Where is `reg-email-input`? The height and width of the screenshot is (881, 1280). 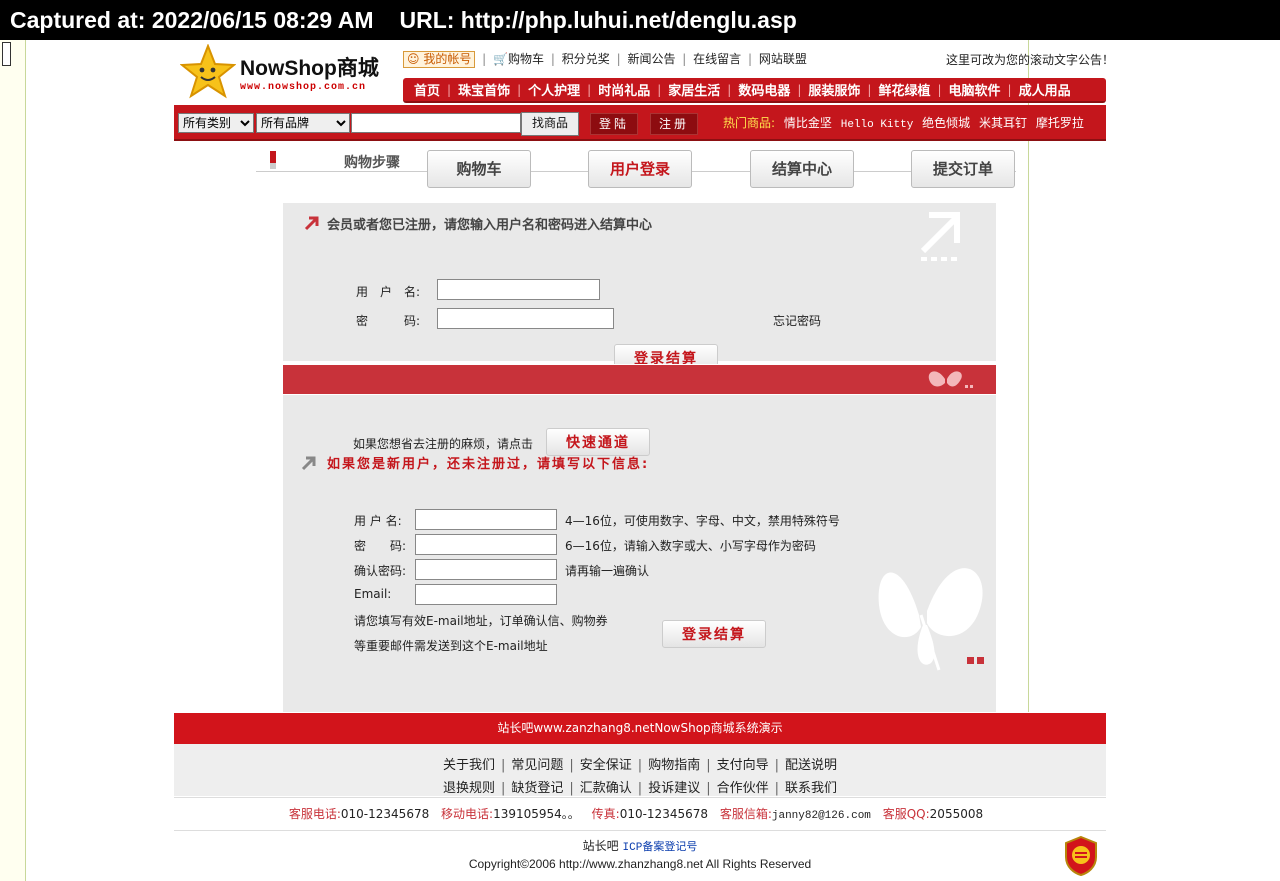 reg-email-input is located at coordinates (486, 594).